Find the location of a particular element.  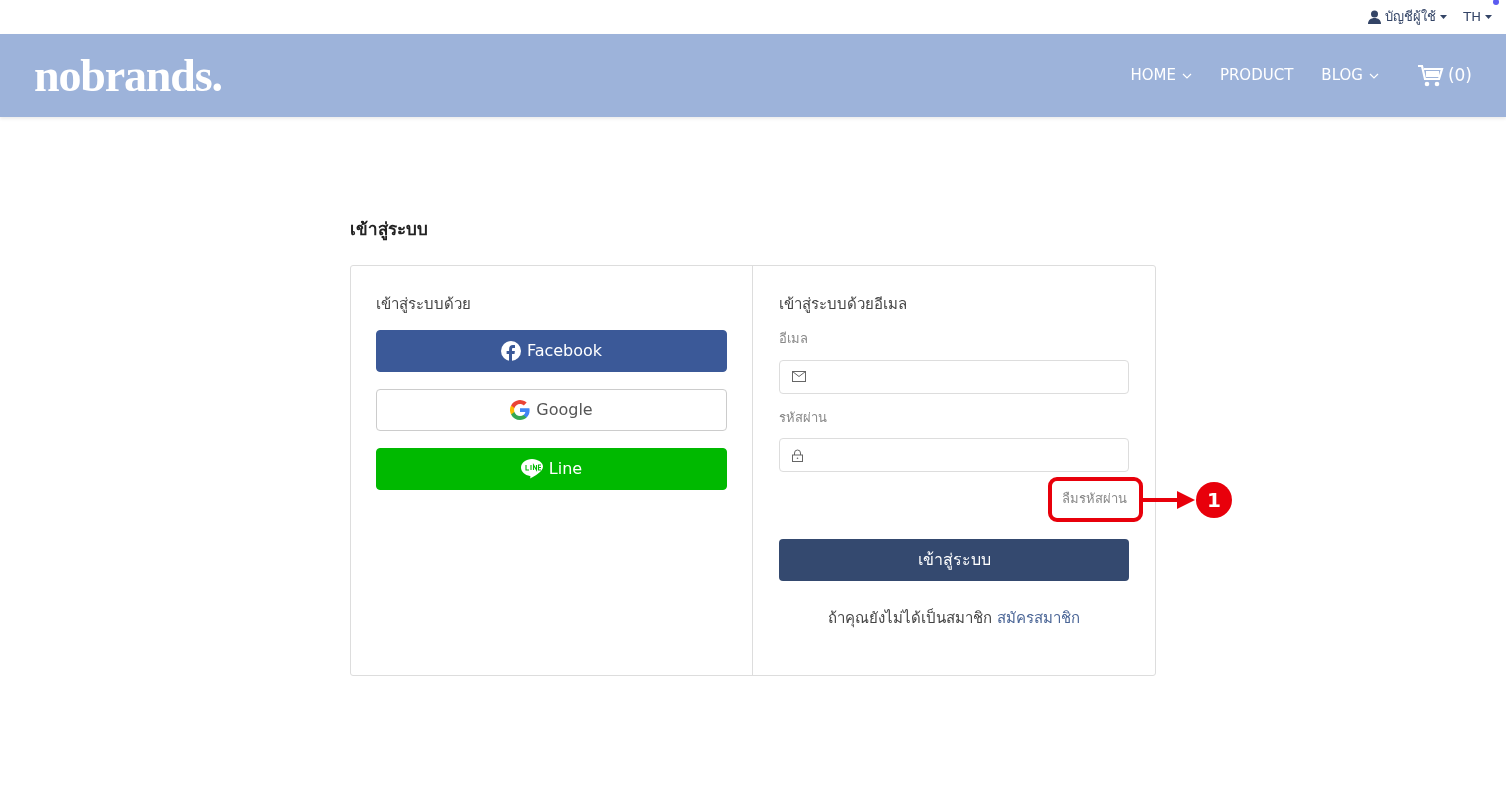

nav-link: PRODUCT is located at coordinates (1256, 75).